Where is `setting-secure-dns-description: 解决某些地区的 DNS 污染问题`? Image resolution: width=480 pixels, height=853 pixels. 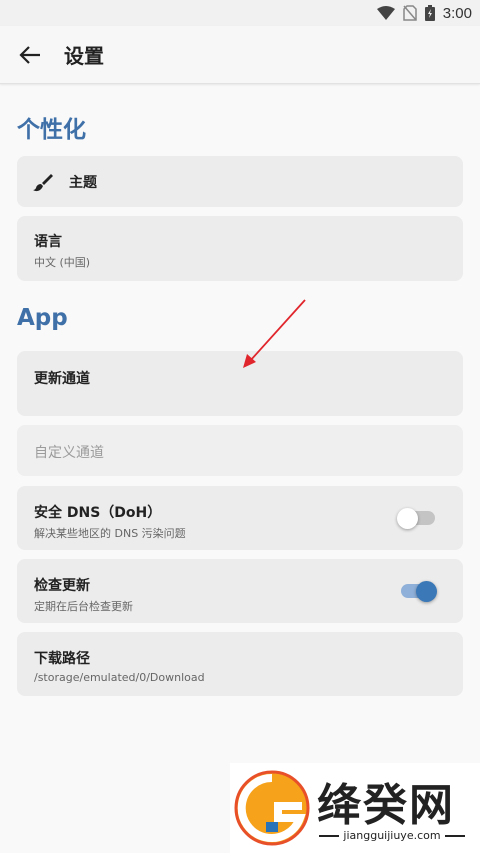
setting-secure-dns-description: 解决某些地区的 DNS 污染问题 is located at coordinates (110, 533).